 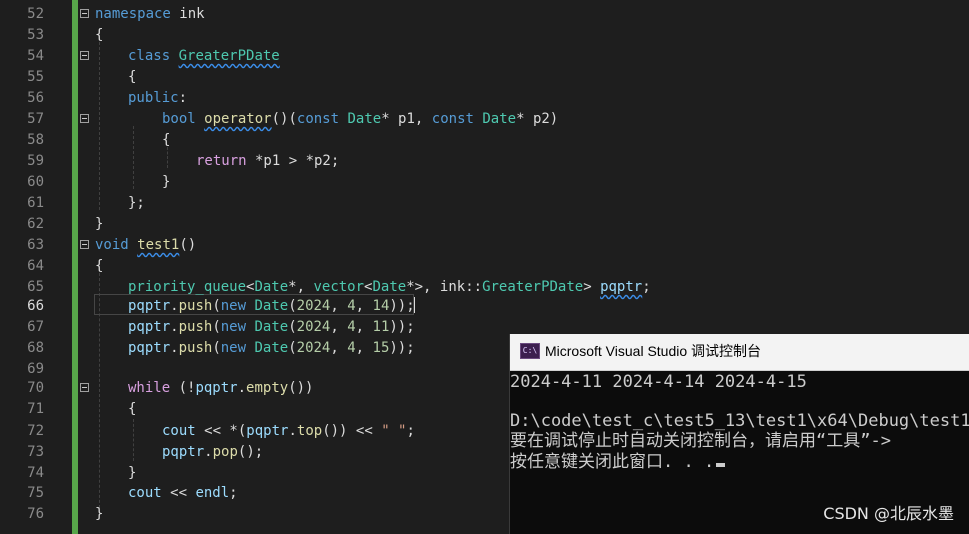 I want to click on line-number: 71, so click(x=35, y=409).